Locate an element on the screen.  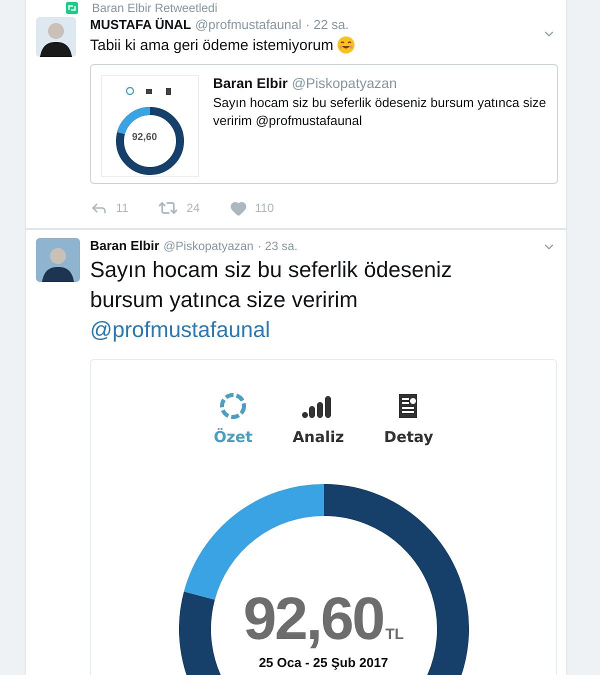
tweet-text: Sayın hocam siz bu seferlik ödeseniz bursum yatınca size veririm is located at coordinates (271, 285).